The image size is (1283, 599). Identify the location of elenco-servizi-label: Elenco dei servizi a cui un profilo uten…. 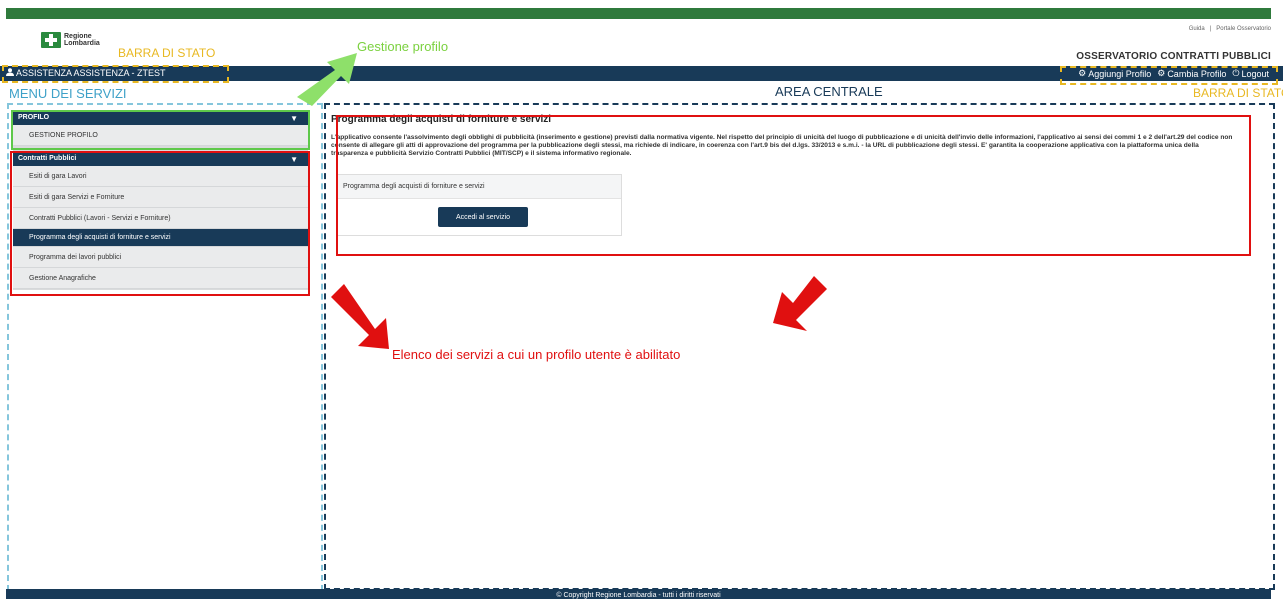
(536, 354).